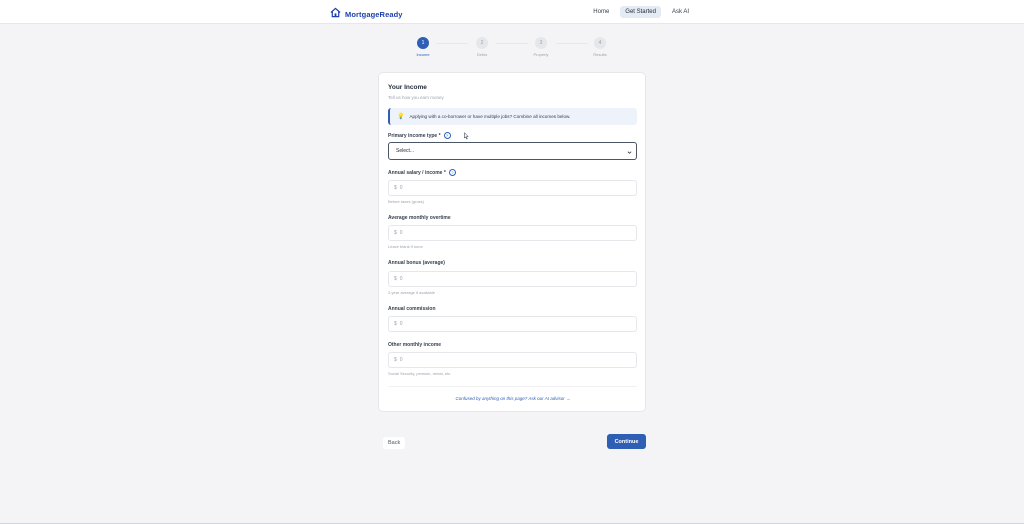  I want to click on nav-home: Home, so click(601, 12).